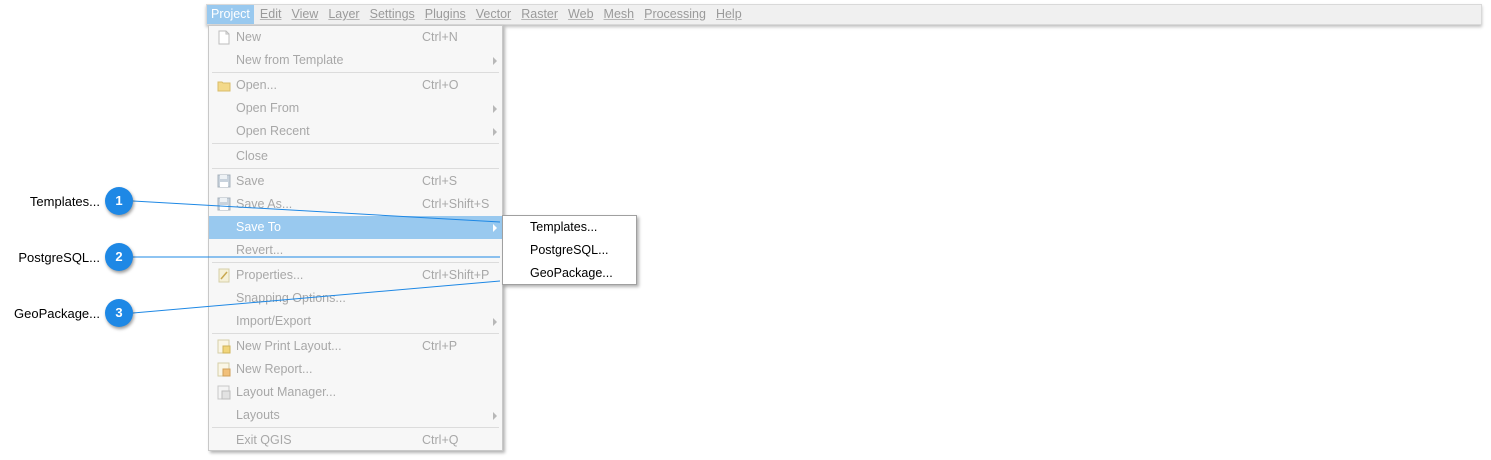  What do you see at coordinates (119, 201) in the screenshot?
I see `callout-badge-1: 1` at bounding box center [119, 201].